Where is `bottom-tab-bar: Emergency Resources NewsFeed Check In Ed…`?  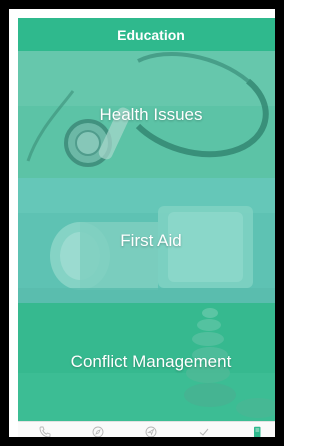
bottom-tab-bar: Emergency Resources NewsFeed Check In Ed… is located at coordinates (146, 433).